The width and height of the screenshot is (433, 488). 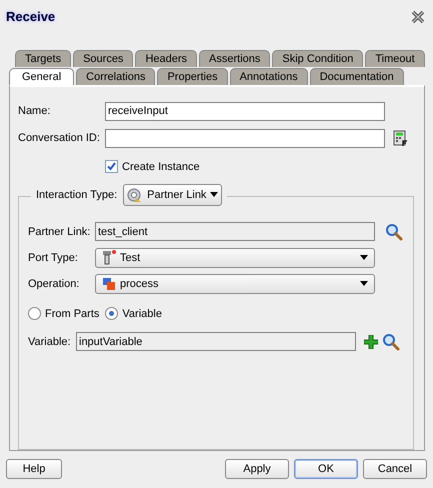 I want to click on field-label: Partner Link:, so click(x=60, y=232).